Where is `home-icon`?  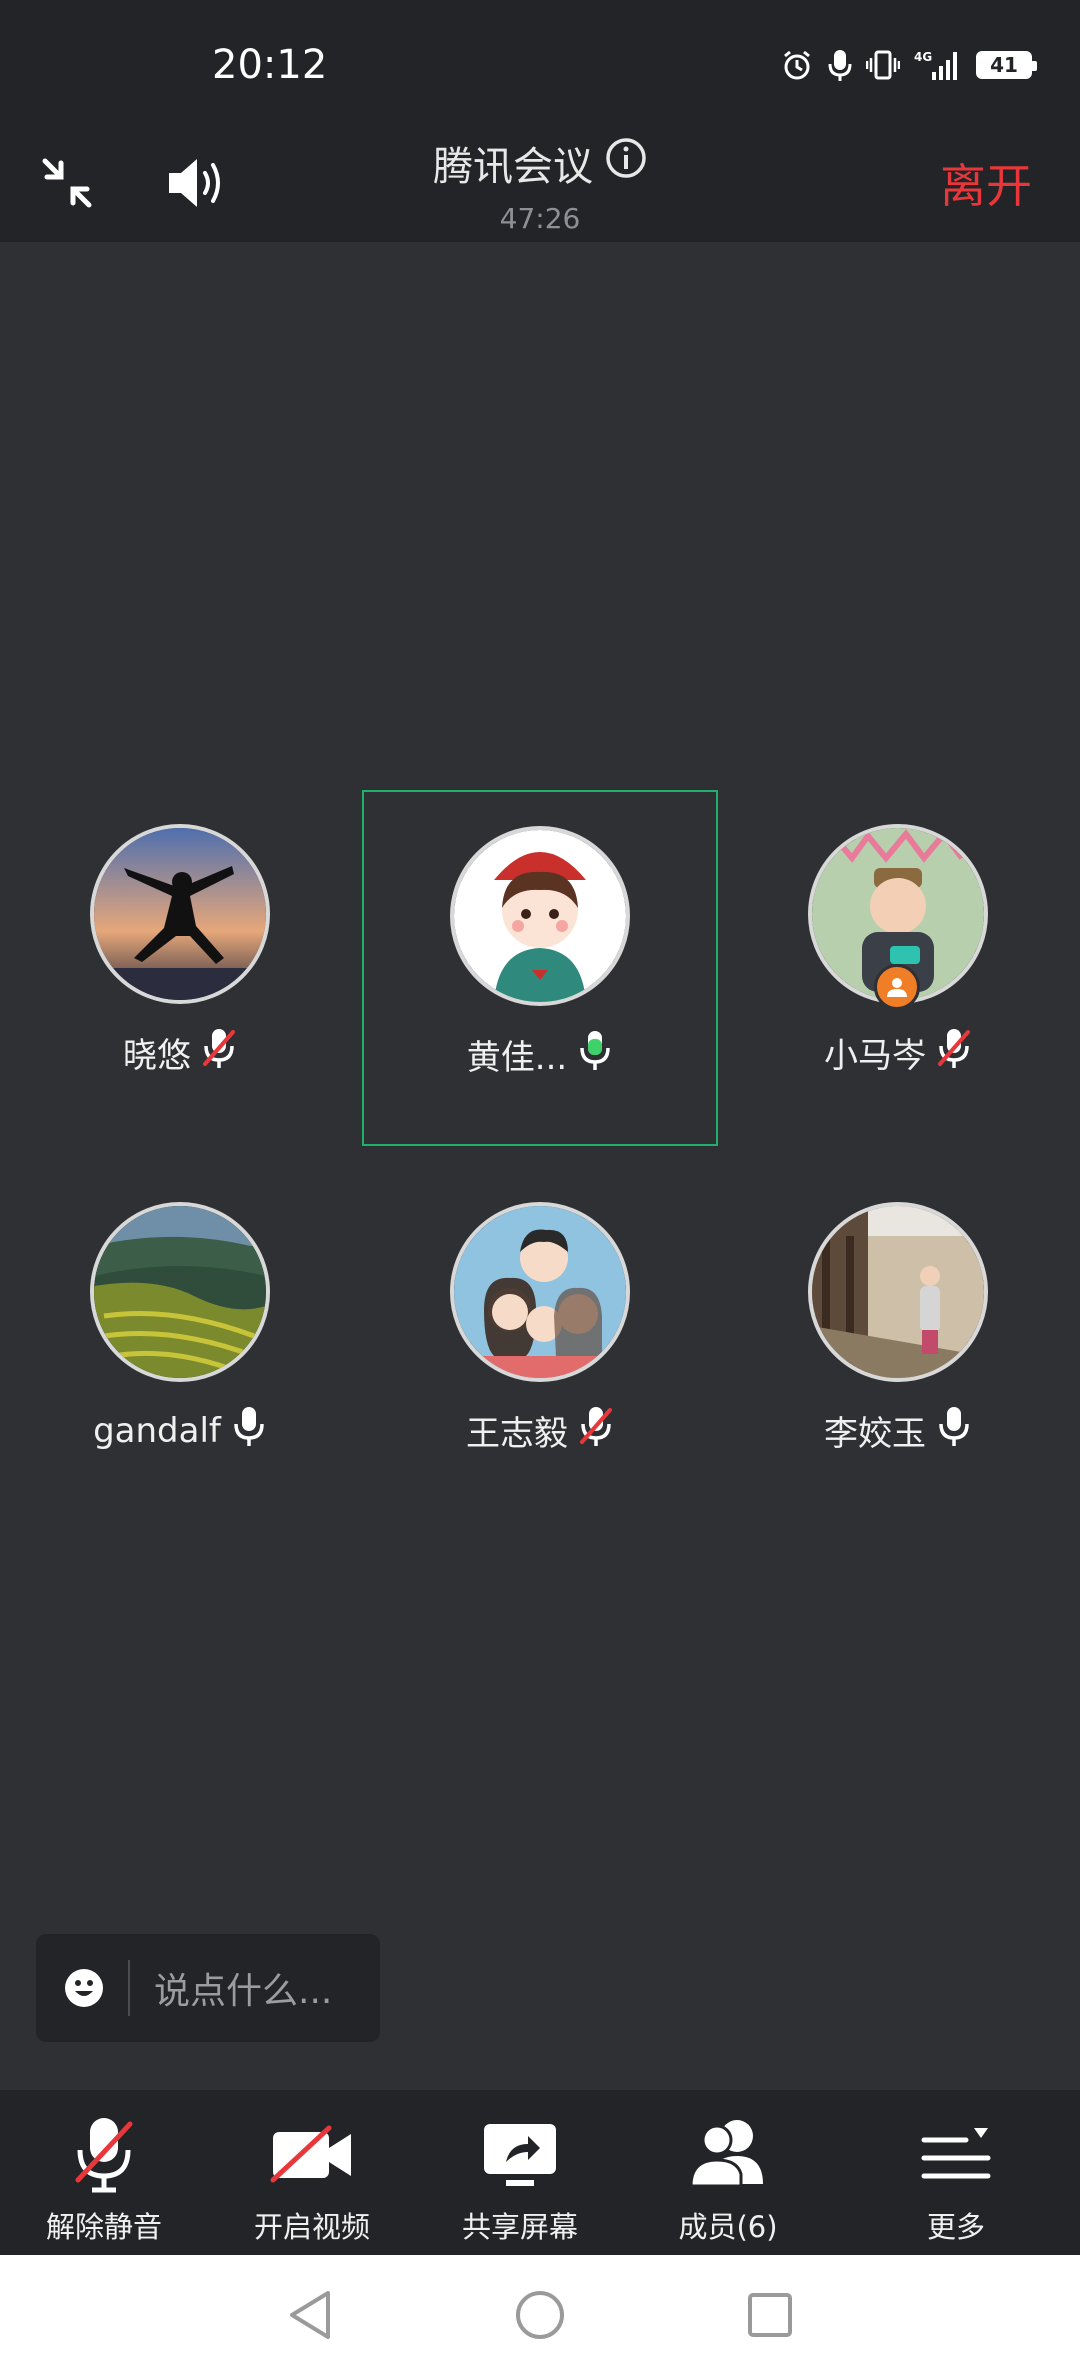 home-icon is located at coordinates (540, 2315).